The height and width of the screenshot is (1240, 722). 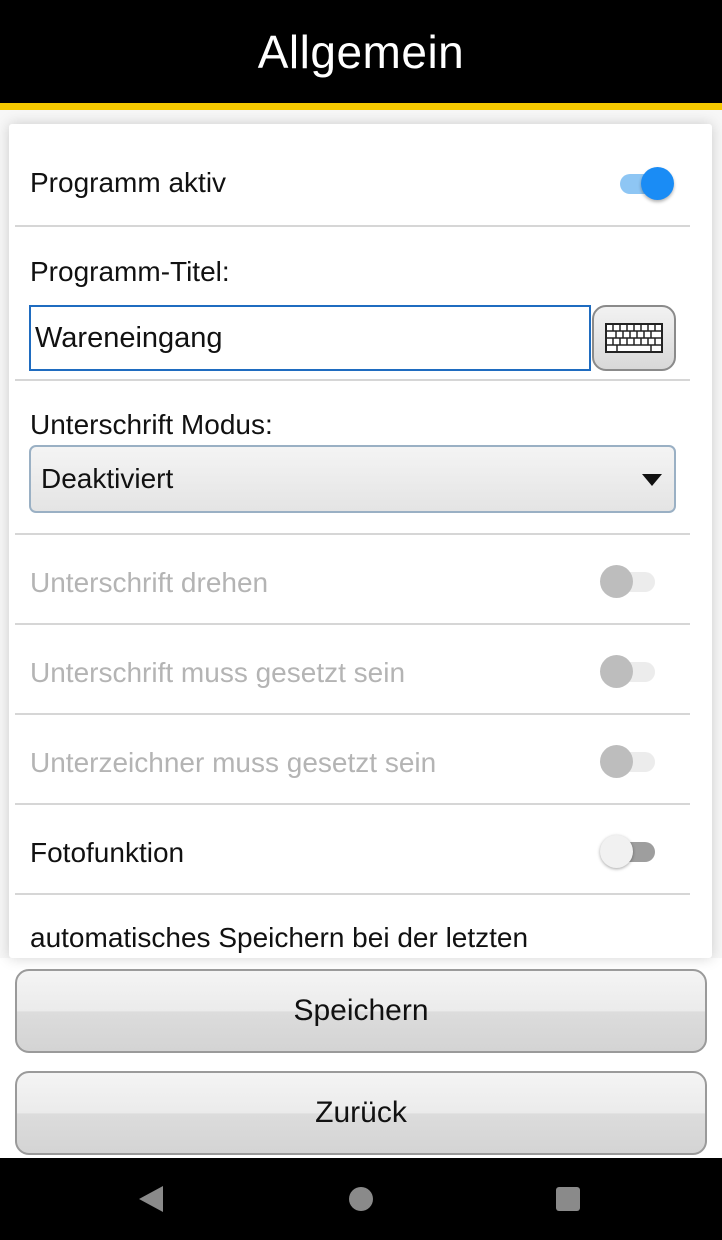 I want to click on nav-home-icon, so click(x=361, y=1199).